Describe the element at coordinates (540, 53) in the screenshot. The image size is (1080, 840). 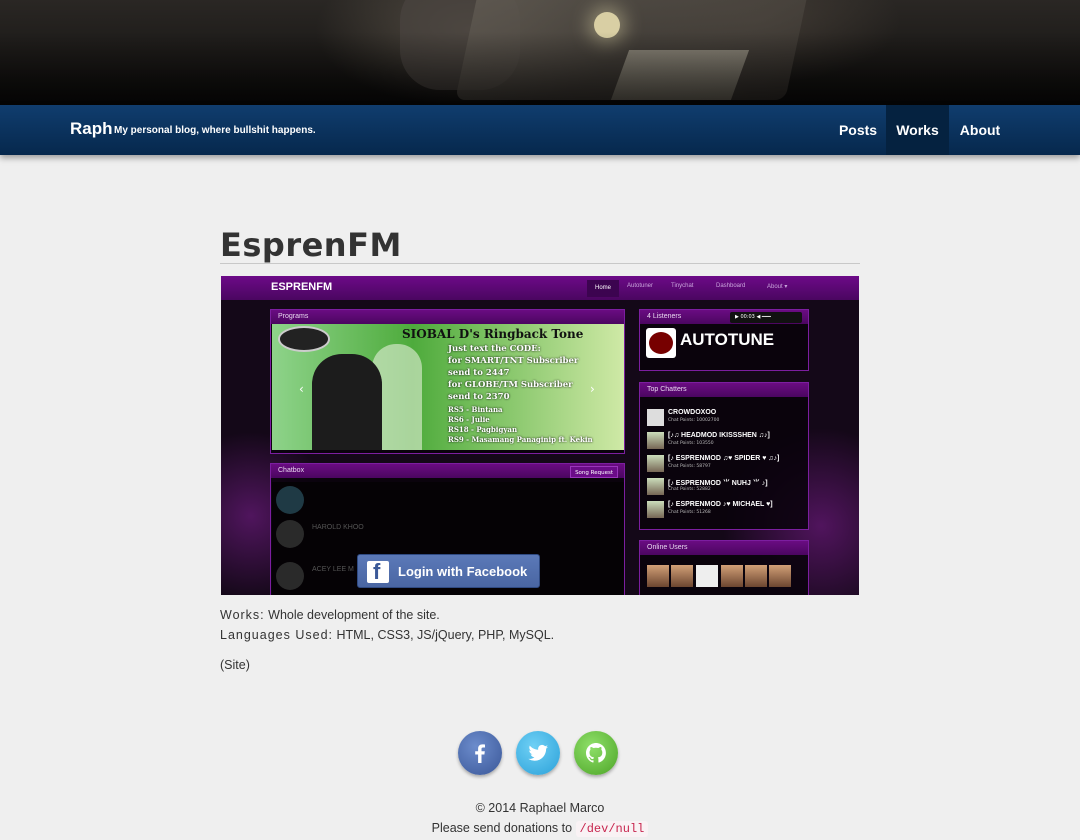
I see `header-hero-image` at that location.